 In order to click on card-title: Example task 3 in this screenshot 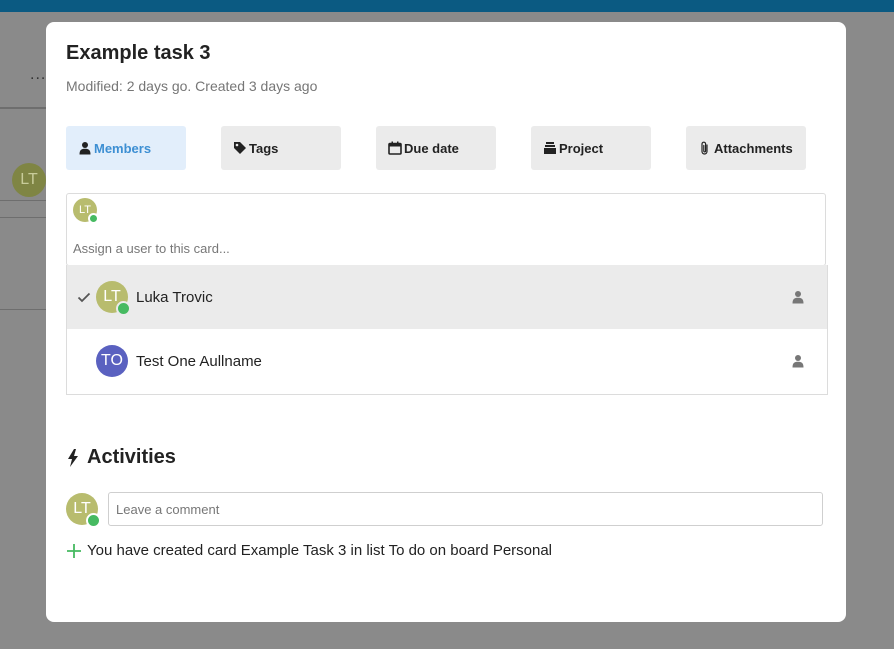, I will do `click(138, 53)`.